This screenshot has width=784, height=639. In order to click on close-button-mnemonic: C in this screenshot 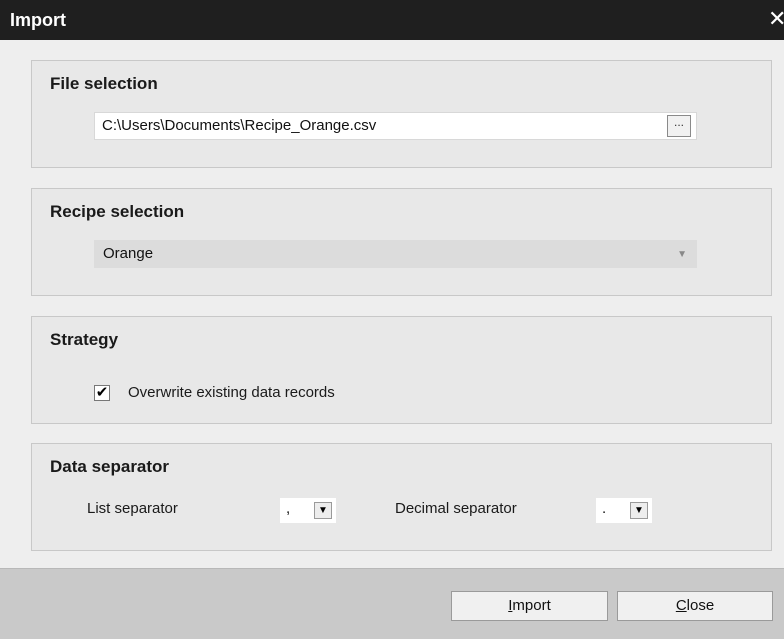, I will do `click(681, 605)`.